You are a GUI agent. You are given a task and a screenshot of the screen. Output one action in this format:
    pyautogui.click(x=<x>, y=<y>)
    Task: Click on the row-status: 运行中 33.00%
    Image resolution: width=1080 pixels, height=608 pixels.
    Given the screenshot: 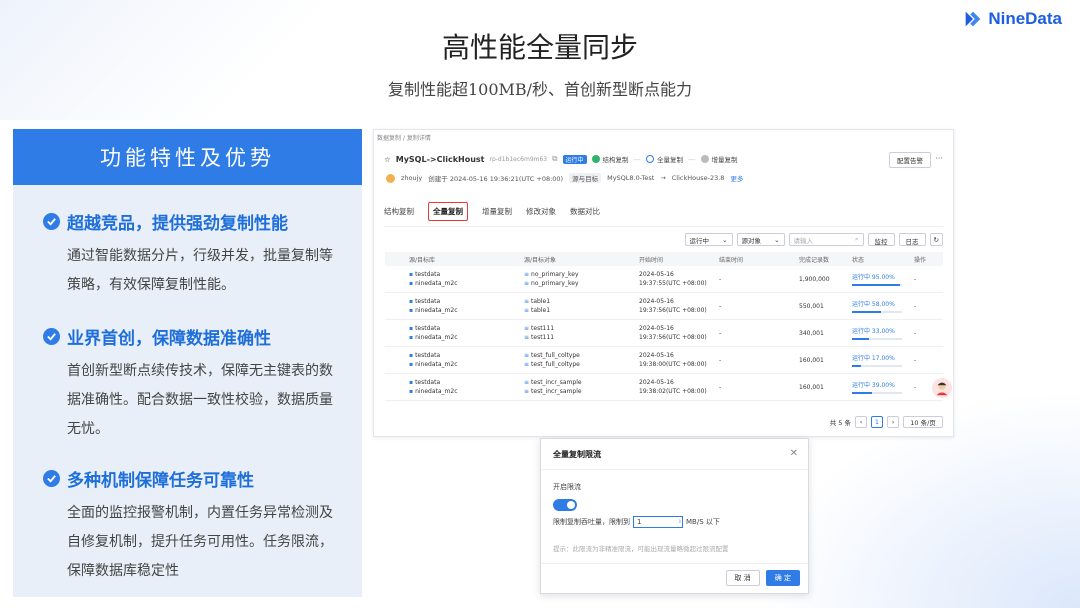 What is the action you would take?
    pyautogui.click(x=873, y=331)
    